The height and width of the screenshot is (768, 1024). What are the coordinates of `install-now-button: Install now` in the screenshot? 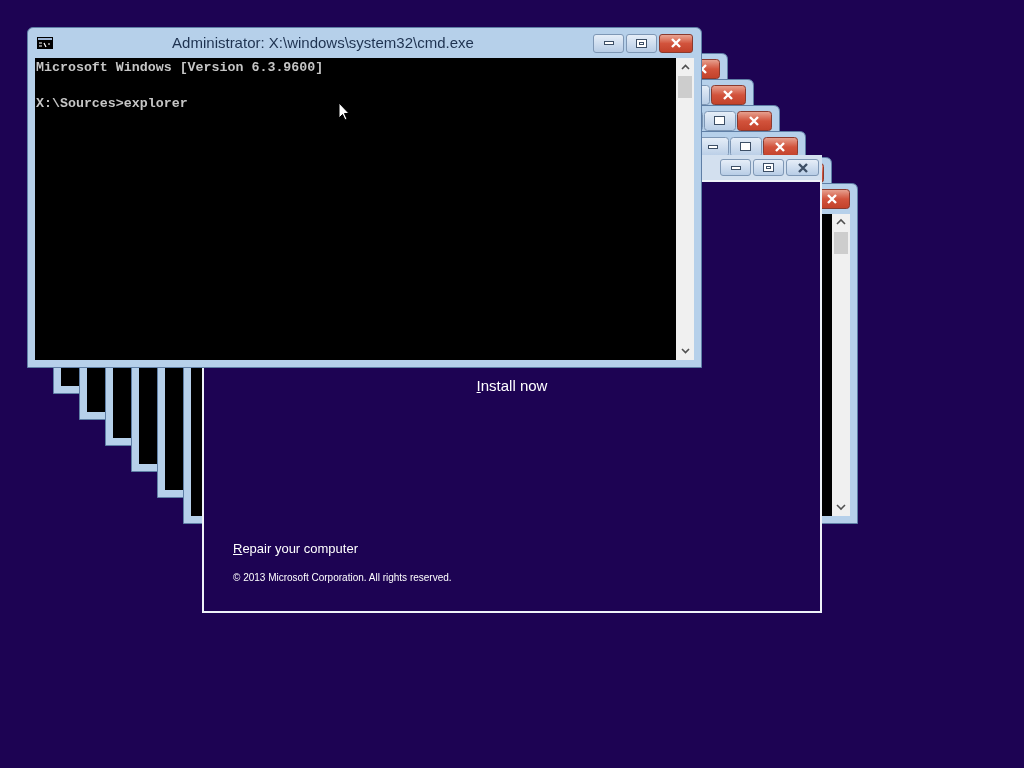 It's located at (512, 386).